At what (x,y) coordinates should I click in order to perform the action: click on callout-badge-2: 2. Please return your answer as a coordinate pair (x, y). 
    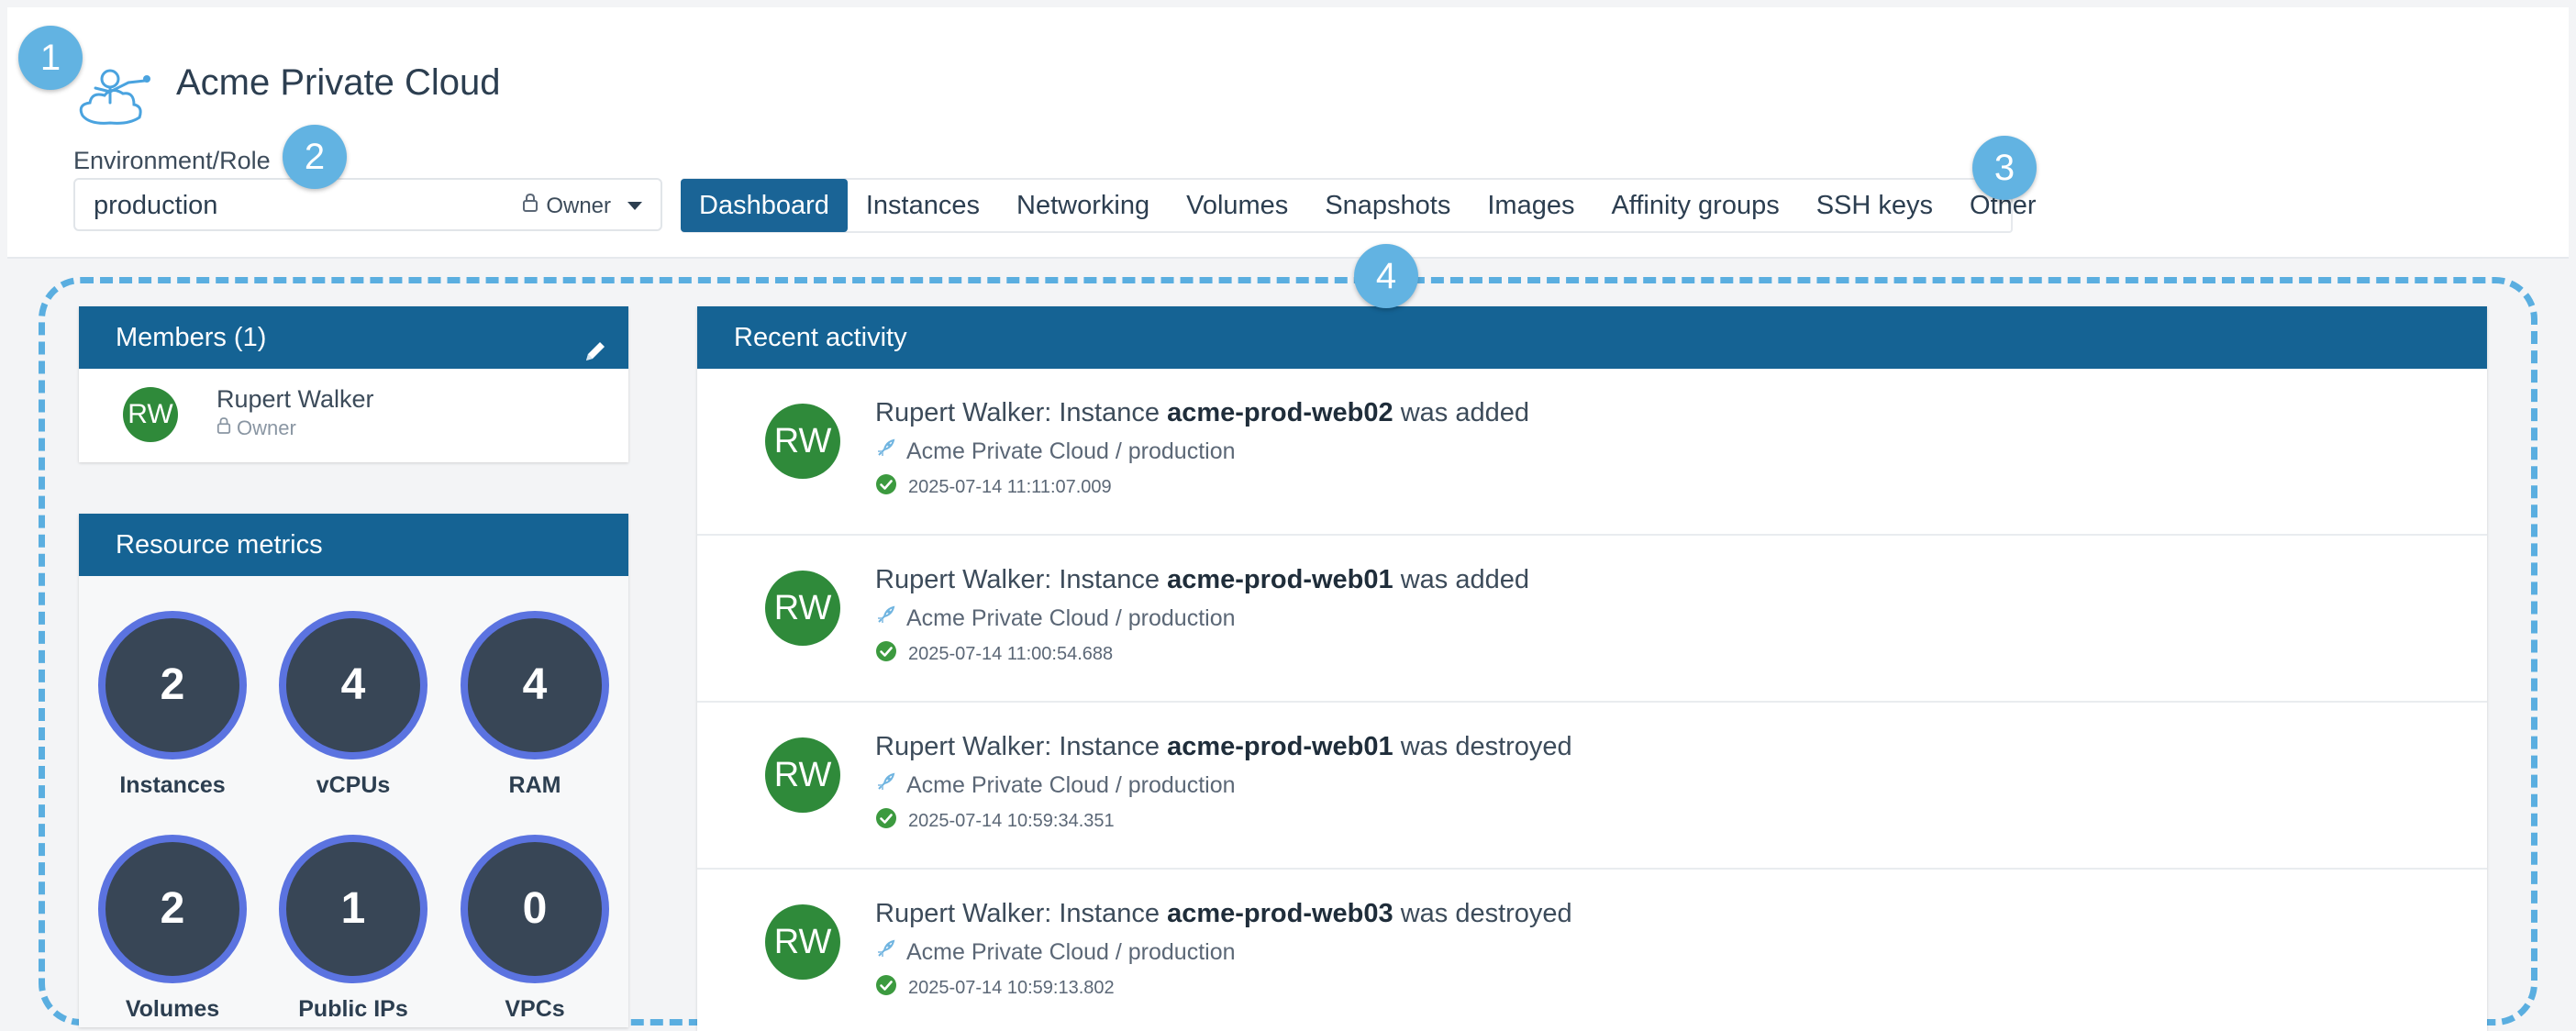
    Looking at the image, I should click on (315, 157).